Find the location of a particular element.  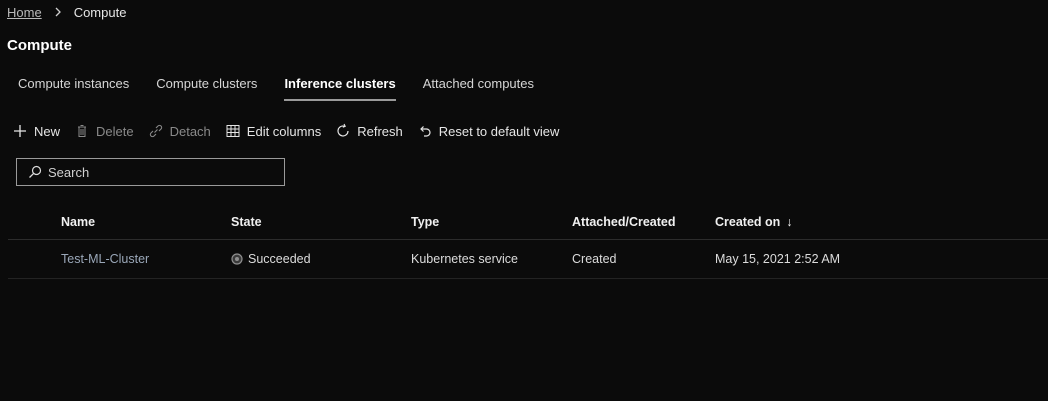

search-icon is located at coordinates (35, 172).